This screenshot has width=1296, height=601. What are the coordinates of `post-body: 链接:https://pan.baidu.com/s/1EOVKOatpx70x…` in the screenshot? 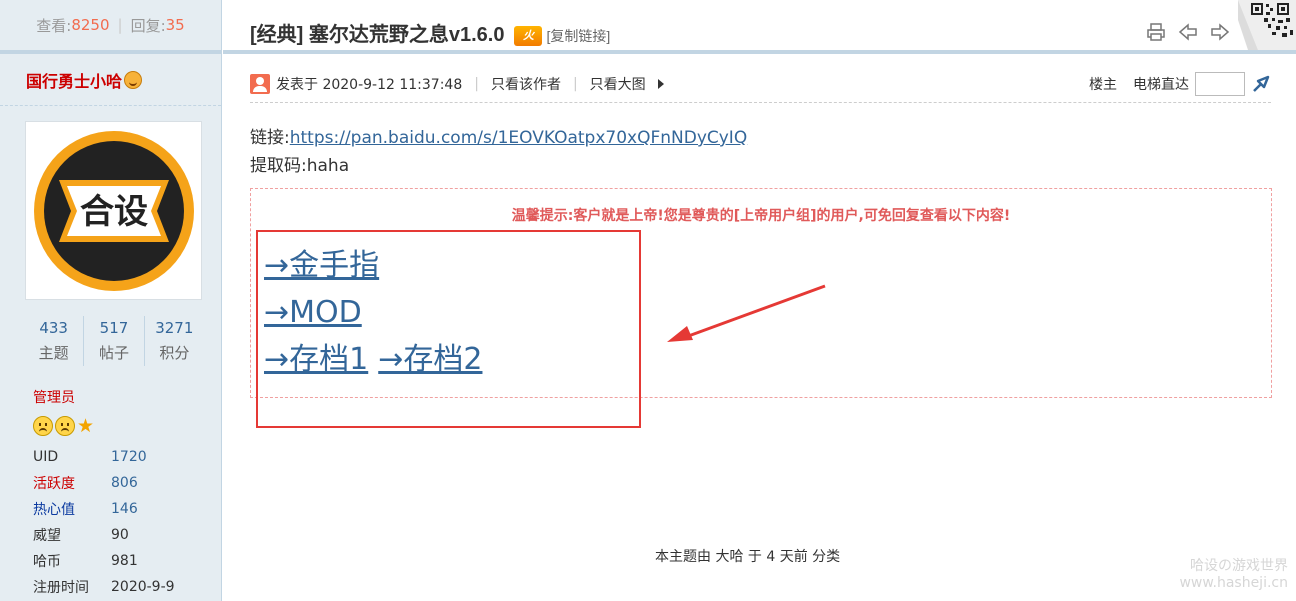 It's located at (498, 152).